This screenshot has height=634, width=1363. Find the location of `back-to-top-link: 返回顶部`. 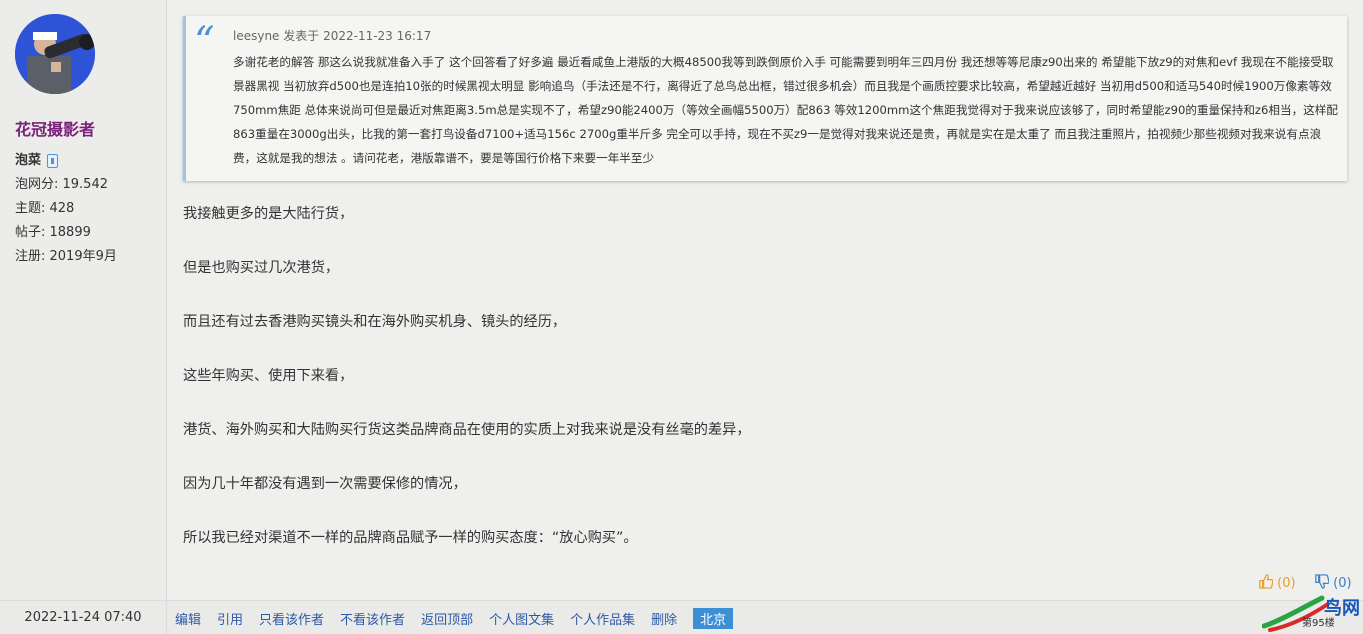

back-to-top-link: 返回顶部 is located at coordinates (447, 618).